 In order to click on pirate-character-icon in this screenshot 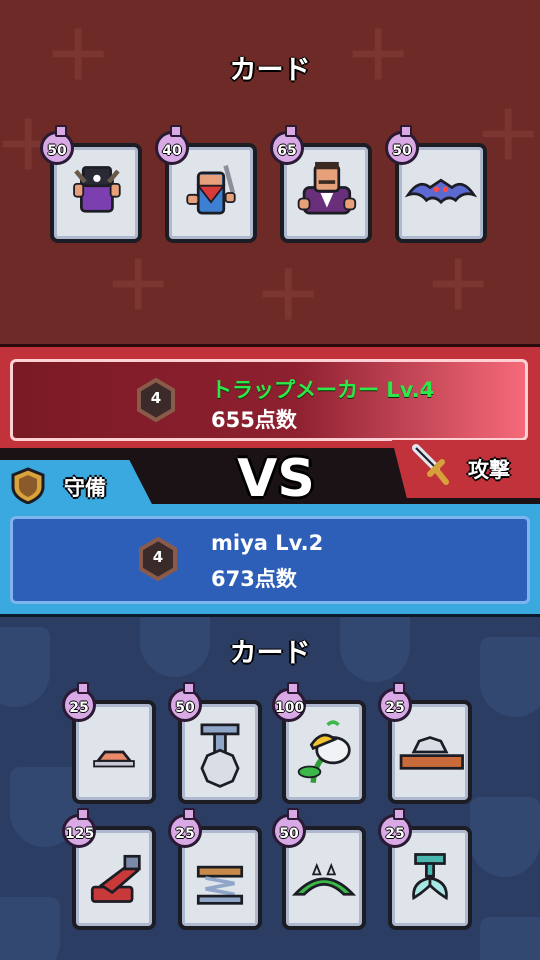, I will do `click(97, 189)`.